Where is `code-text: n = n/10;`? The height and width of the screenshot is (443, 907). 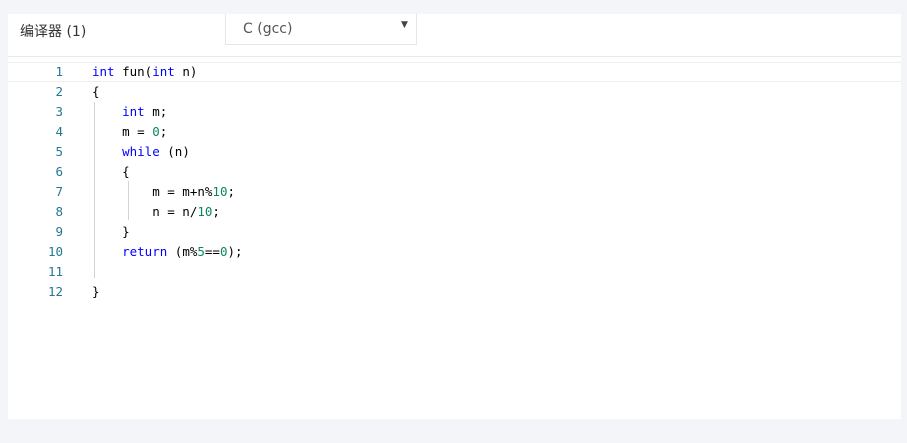 code-text: n = n/10; is located at coordinates (156, 212).